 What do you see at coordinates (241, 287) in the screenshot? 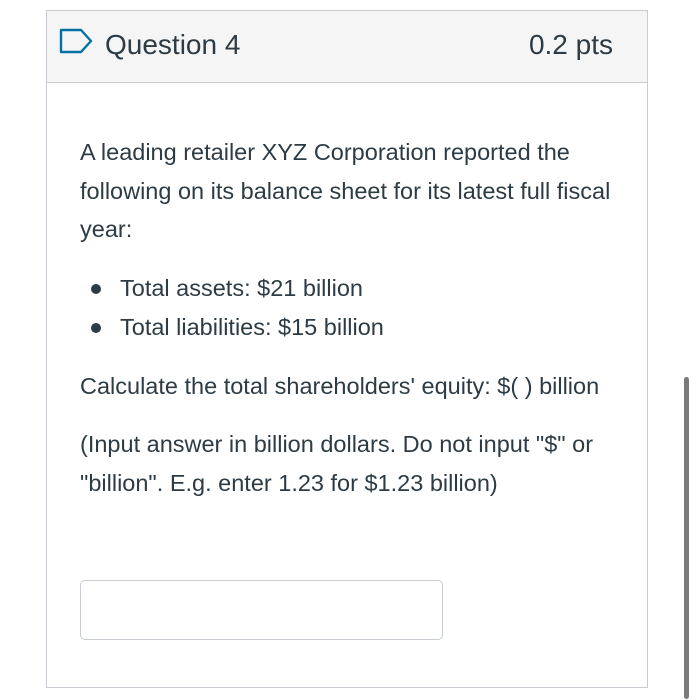
I see `bullet-label: Total assets: $21 billion` at bounding box center [241, 287].